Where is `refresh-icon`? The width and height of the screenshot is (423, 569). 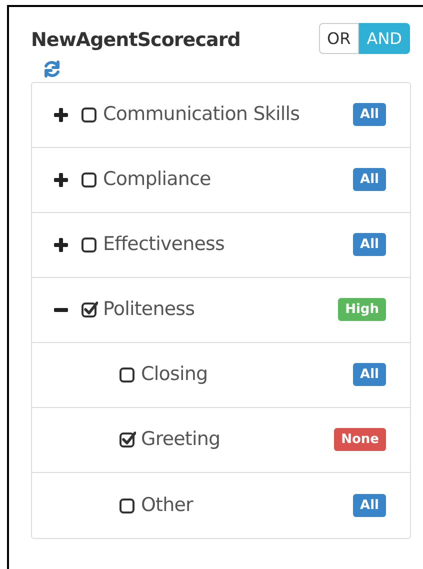
refresh-icon is located at coordinates (52, 68).